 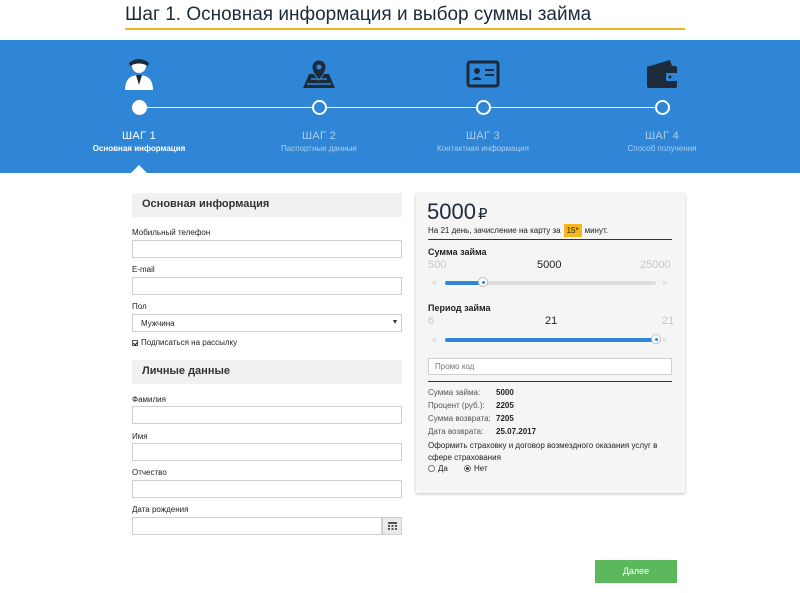 I want to click on active-step-pointer, so click(x=139, y=169).